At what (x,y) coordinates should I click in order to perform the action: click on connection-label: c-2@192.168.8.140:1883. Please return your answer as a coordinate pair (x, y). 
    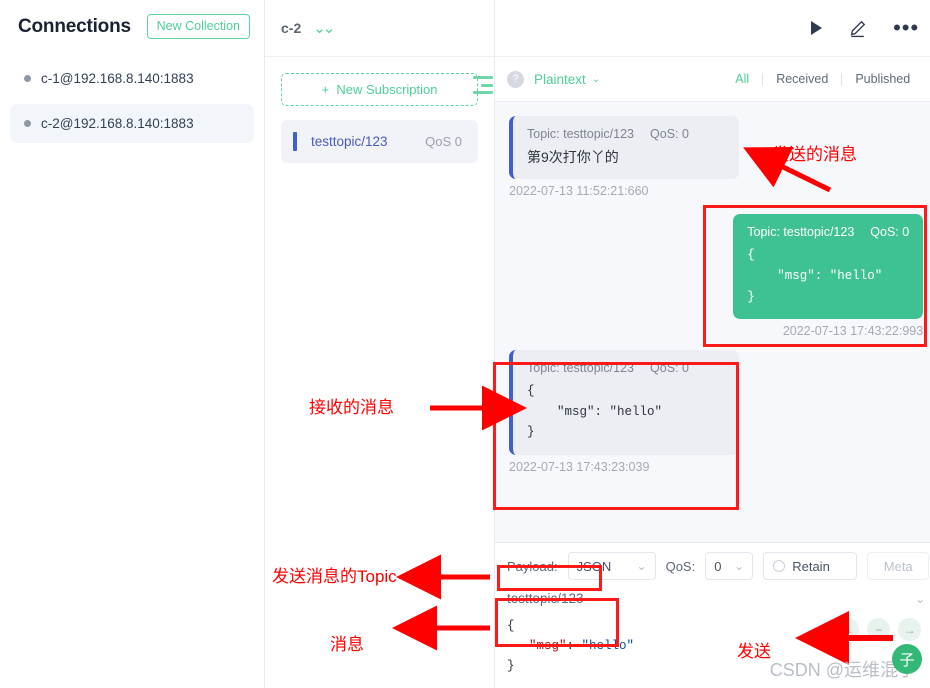
    Looking at the image, I should click on (117, 123).